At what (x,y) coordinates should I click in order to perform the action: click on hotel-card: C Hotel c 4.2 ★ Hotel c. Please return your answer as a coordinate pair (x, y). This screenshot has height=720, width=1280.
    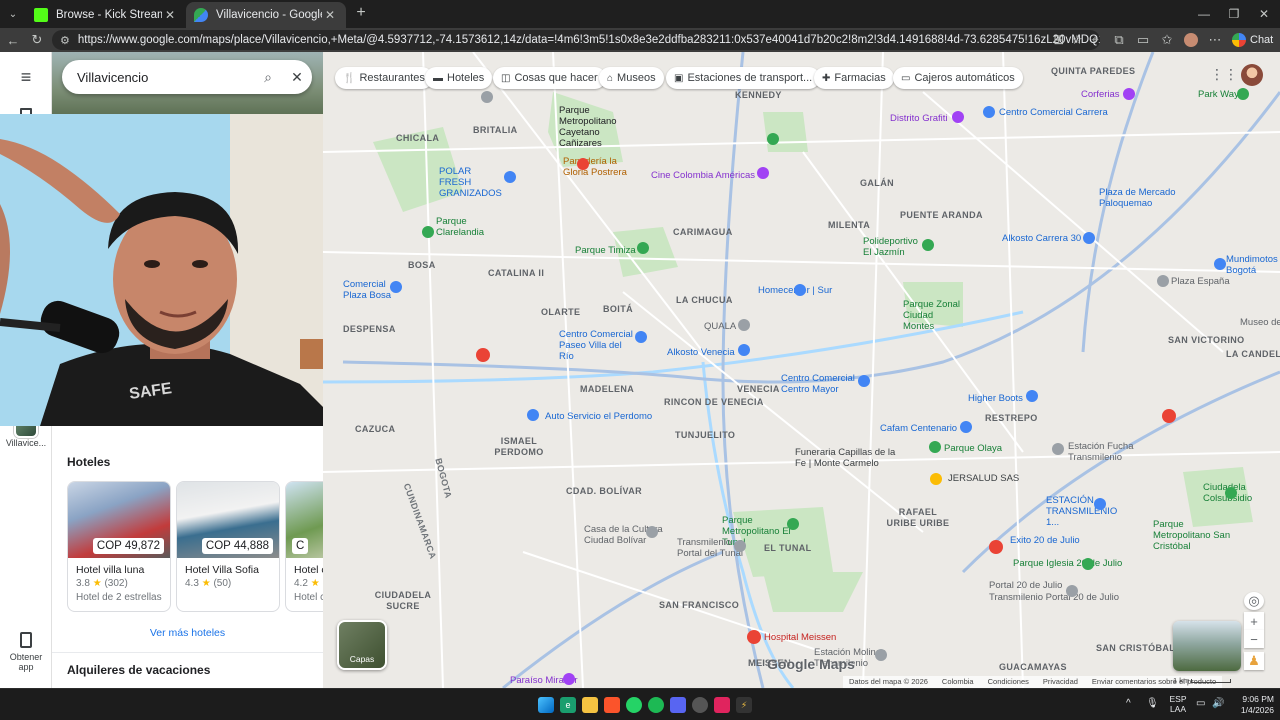
    Looking at the image, I should click on (304, 546).